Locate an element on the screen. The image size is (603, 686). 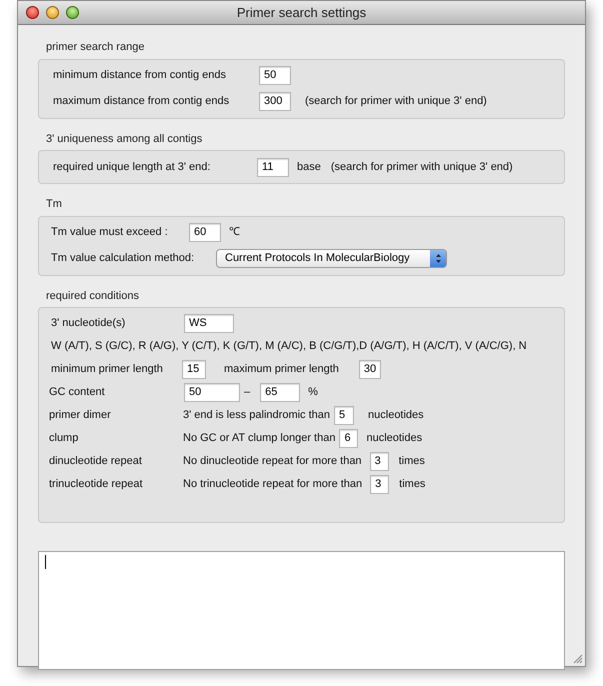
input-field: 11 is located at coordinates (273, 167).